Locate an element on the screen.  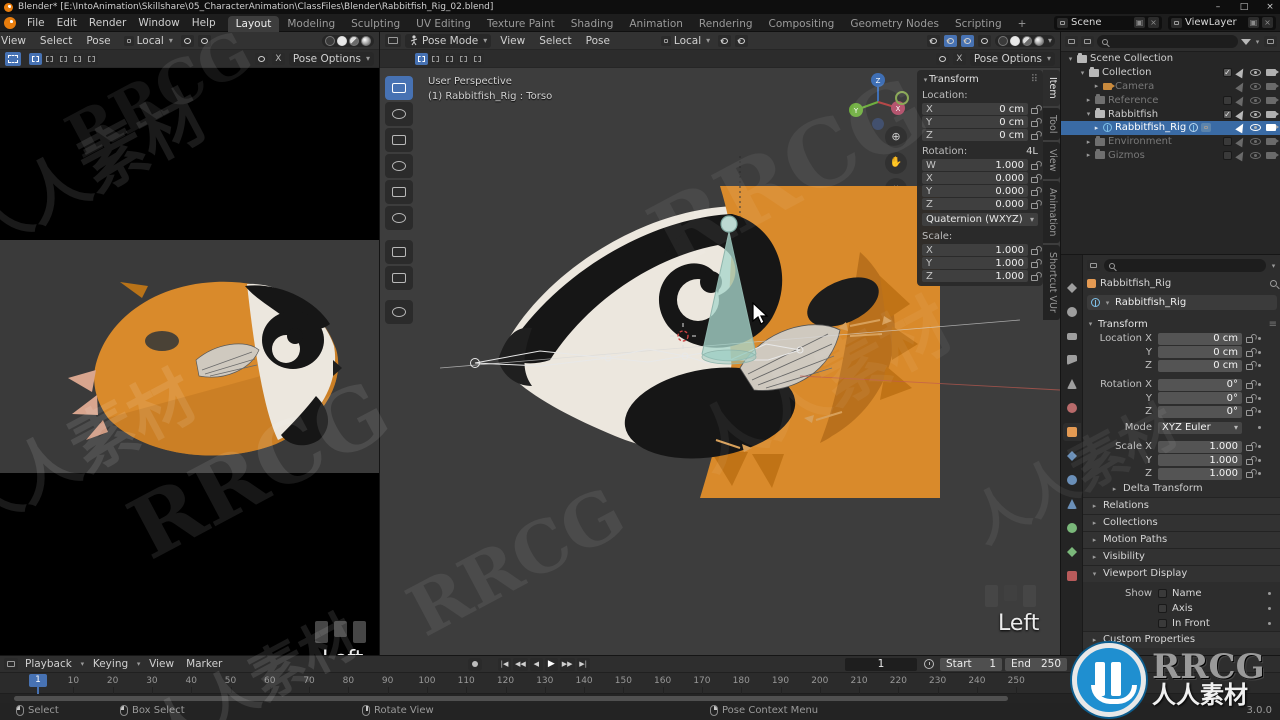
maximize-button: □ is located at coordinates (1244, 7).